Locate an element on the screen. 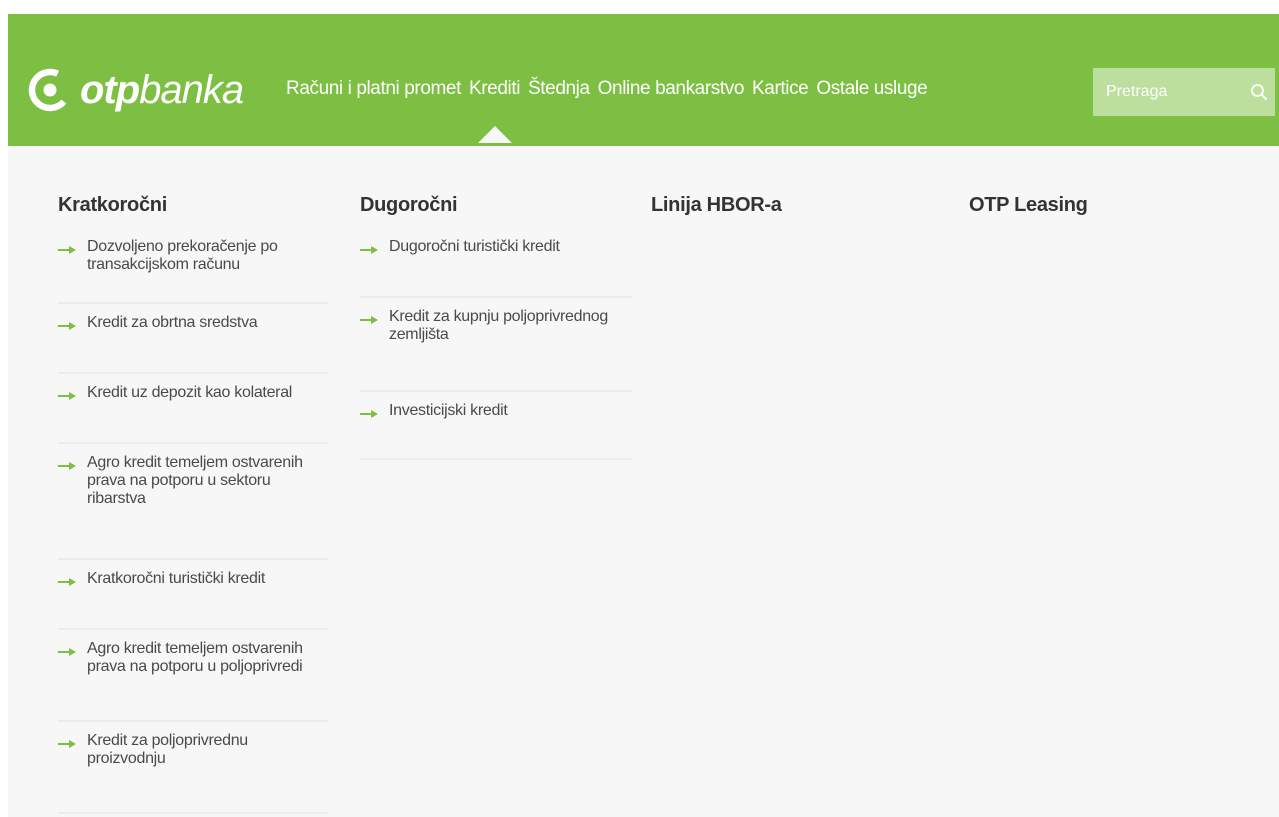 Image resolution: width=1279 pixels, height=817 pixels. menu-link-label: Kratkoročni turistički kredit is located at coordinates (193, 579).